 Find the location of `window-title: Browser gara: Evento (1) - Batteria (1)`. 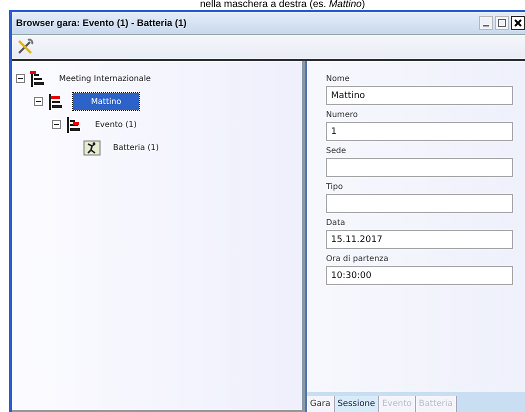

window-title: Browser gara: Evento (1) - Batteria (1) is located at coordinates (101, 23).